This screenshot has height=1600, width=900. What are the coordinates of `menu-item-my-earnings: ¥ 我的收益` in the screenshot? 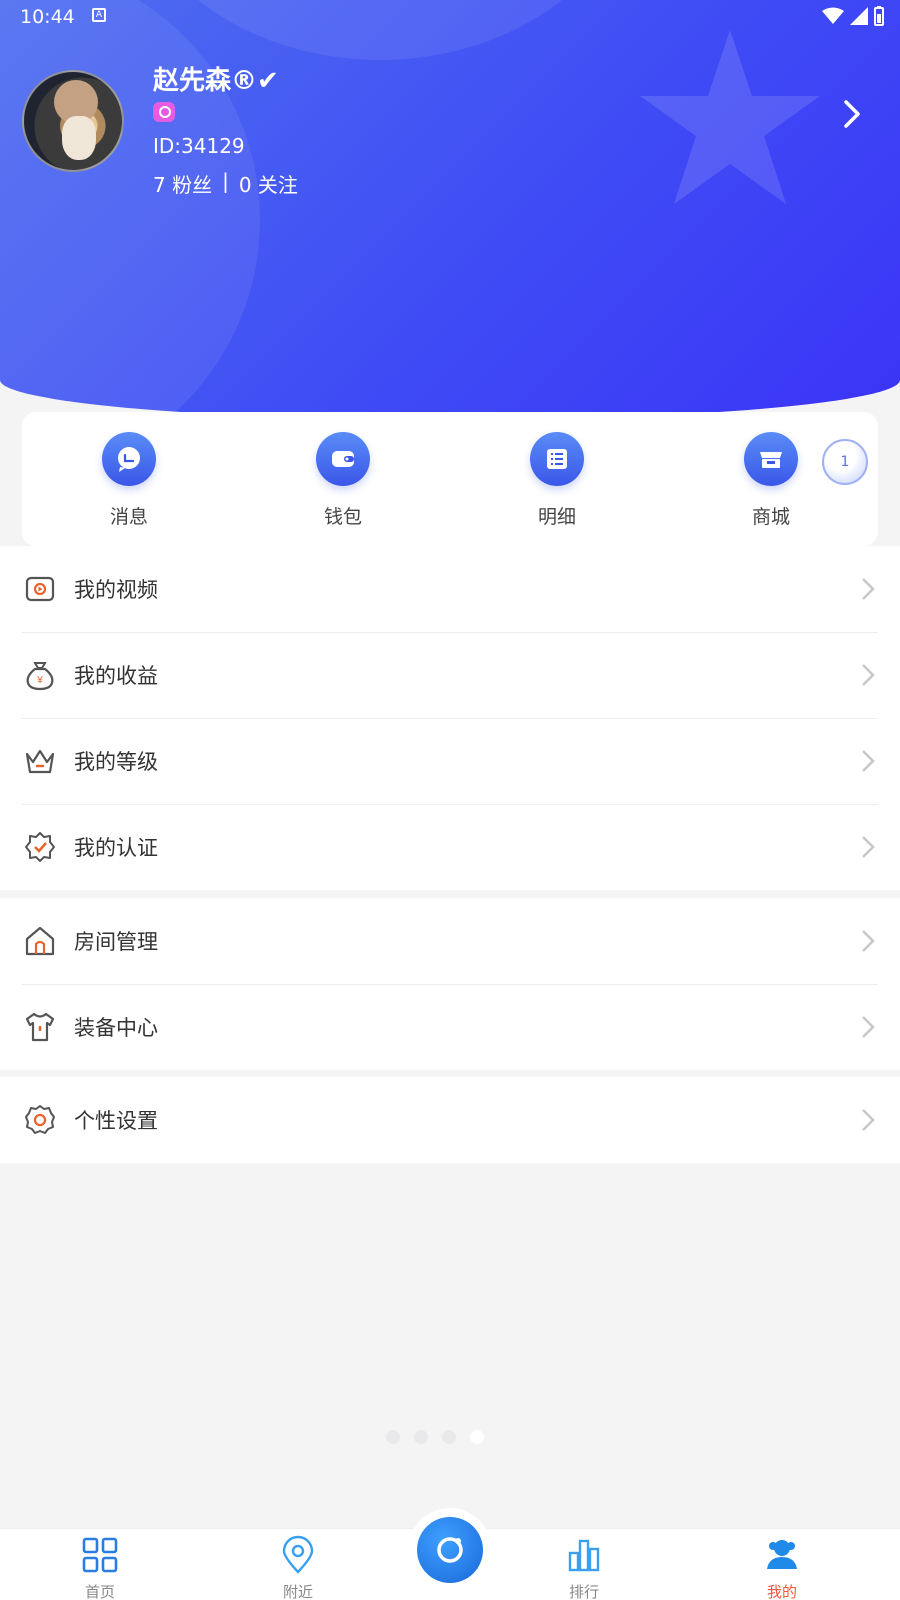 It's located at (450, 675).